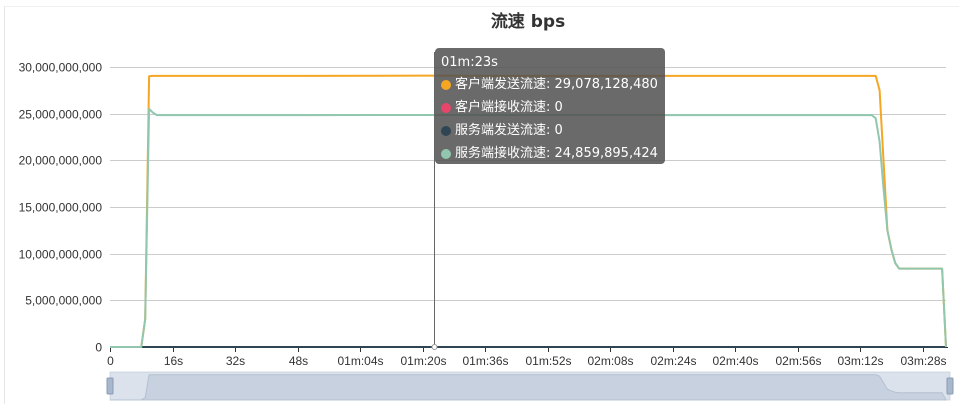 This screenshot has width=959, height=404. I want to click on y-tick-label-5: 25,000,000,000, so click(61, 115).